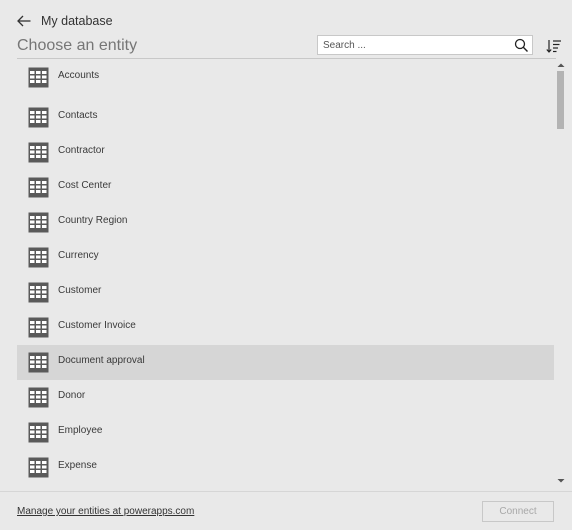  What do you see at coordinates (97, 325) in the screenshot?
I see `list-item-label: Customer Invoice` at bounding box center [97, 325].